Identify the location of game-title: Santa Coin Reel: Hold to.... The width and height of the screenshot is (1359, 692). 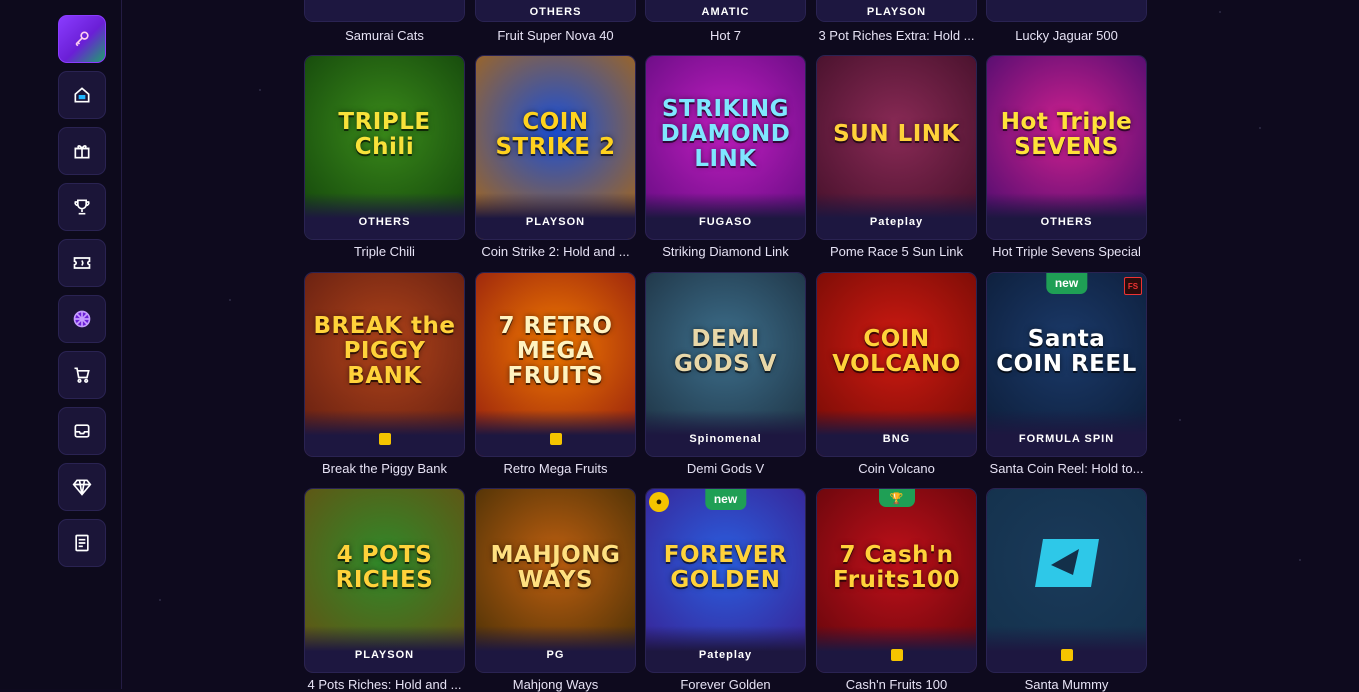
(1066, 468).